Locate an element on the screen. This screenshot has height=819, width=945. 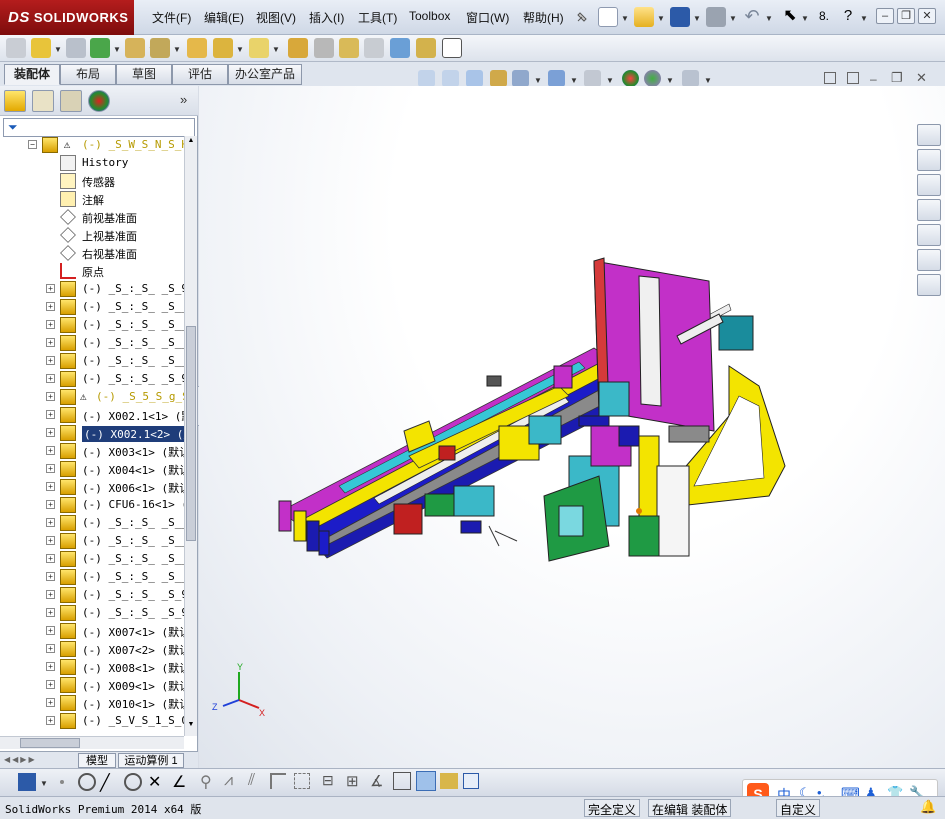
tree-item: 注解 is located at coordinates (92, 199).